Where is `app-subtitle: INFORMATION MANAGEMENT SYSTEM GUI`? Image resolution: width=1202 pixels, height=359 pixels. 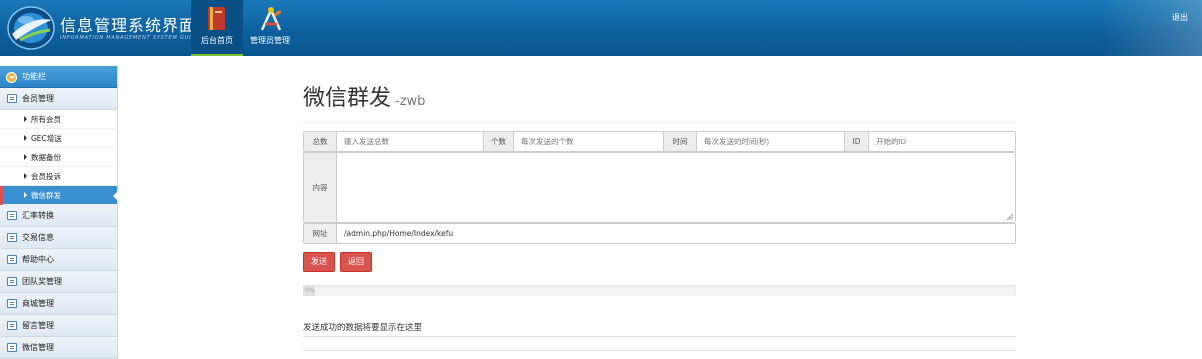 app-subtitle: INFORMATION MANAGEMENT SYSTEM GUI is located at coordinates (126, 38).